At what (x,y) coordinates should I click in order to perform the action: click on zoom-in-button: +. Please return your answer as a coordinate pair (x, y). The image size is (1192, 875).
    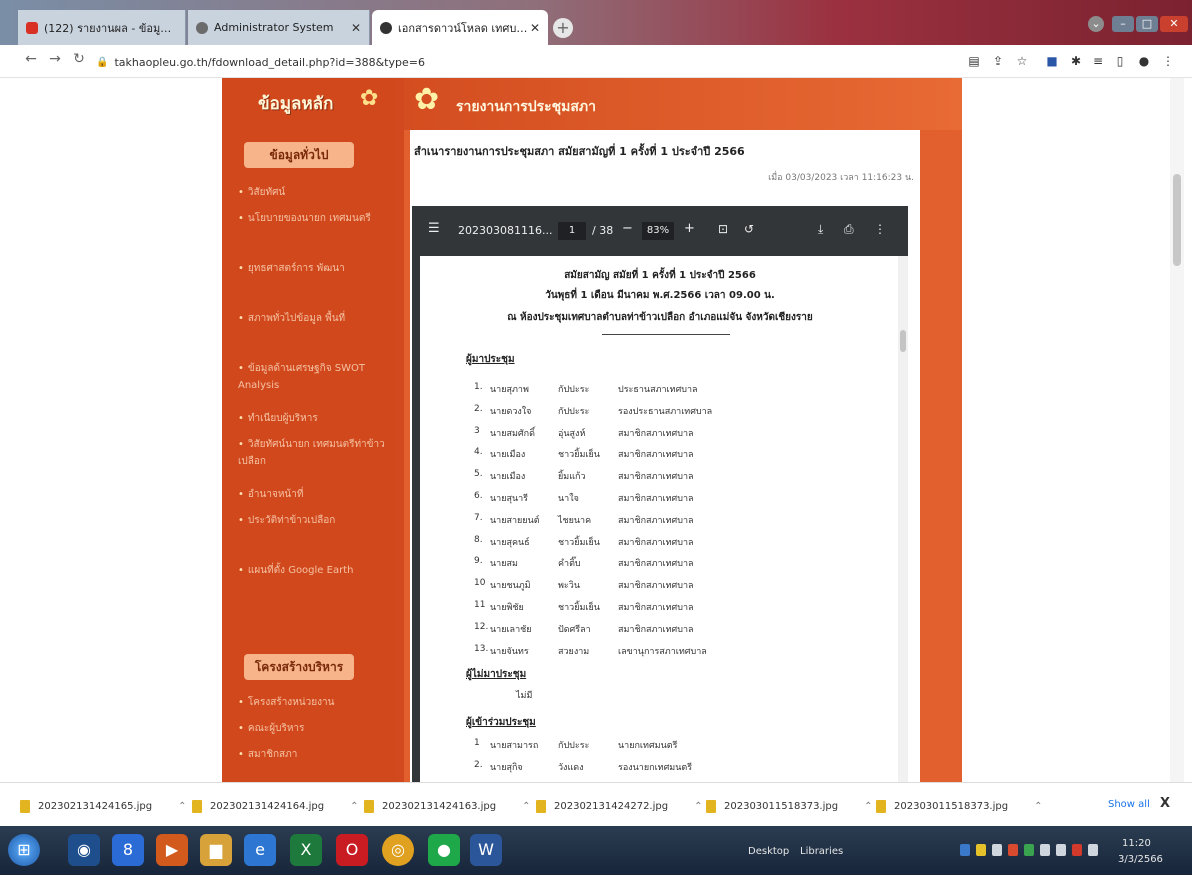
    Looking at the image, I should click on (689, 228).